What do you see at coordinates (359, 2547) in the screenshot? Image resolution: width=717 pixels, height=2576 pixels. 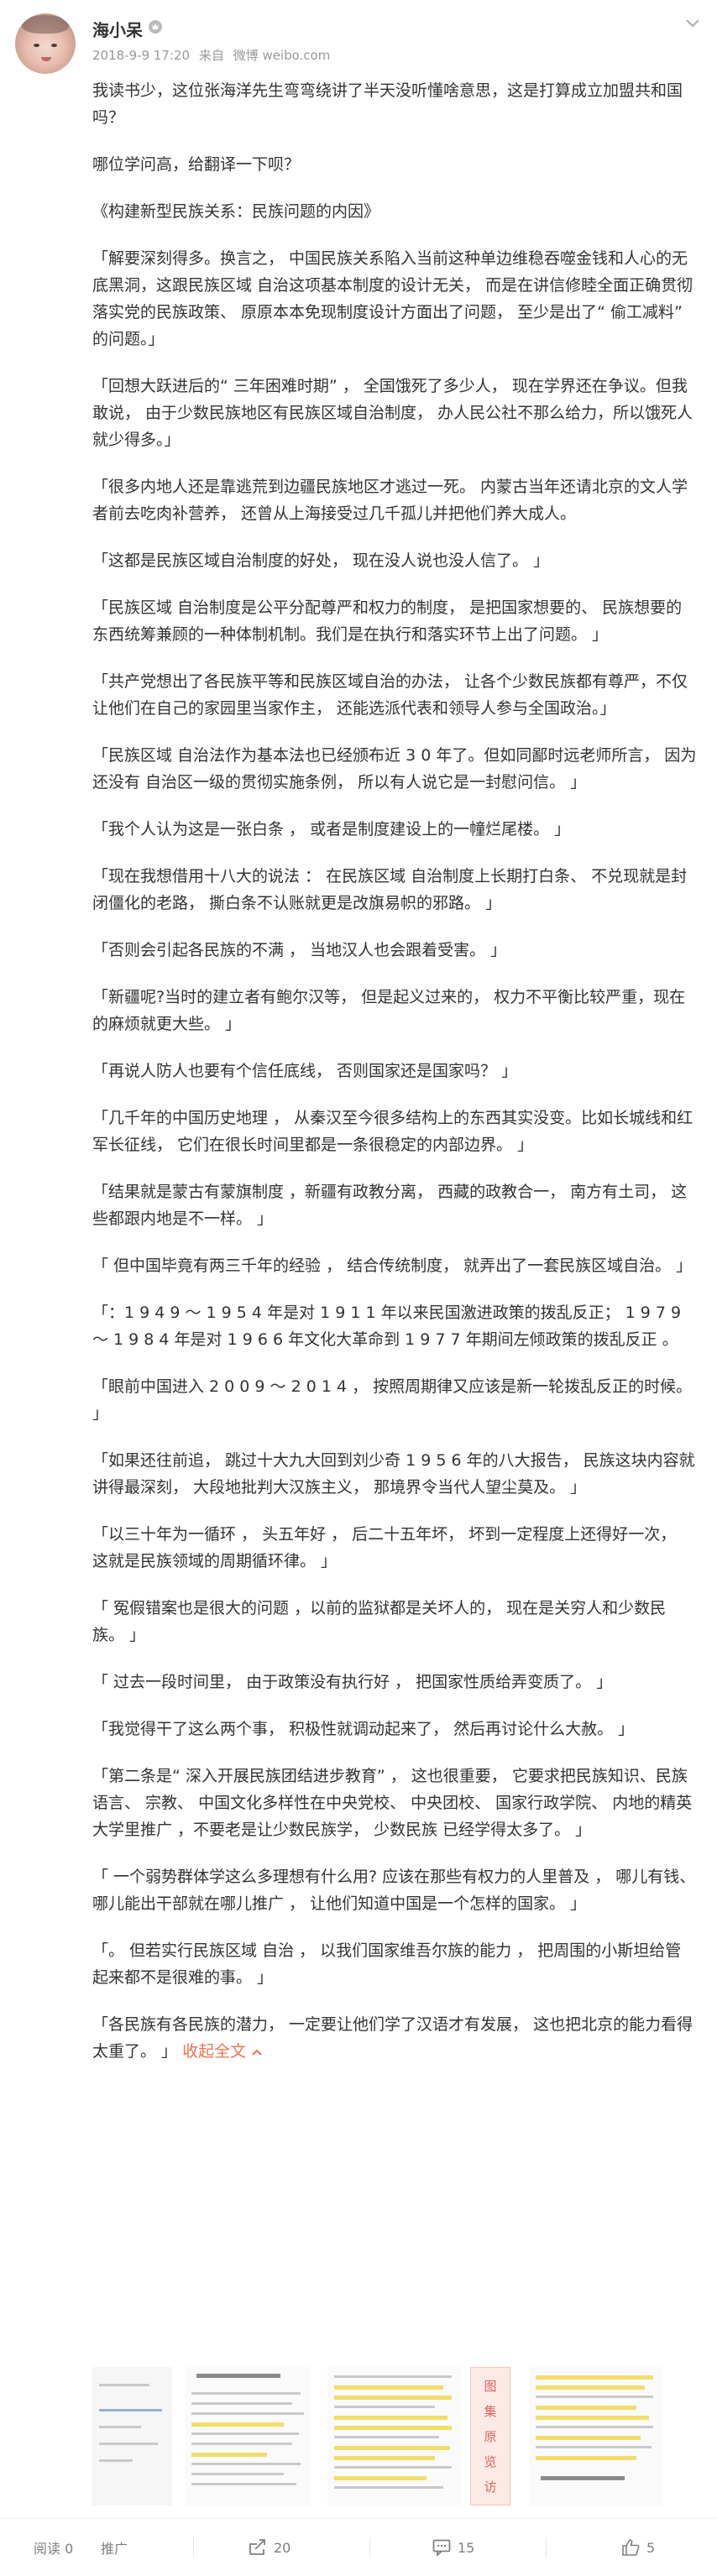 I see `action-bar: 阅读 0 推广 20 15 5` at bounding box center [359, 2547].